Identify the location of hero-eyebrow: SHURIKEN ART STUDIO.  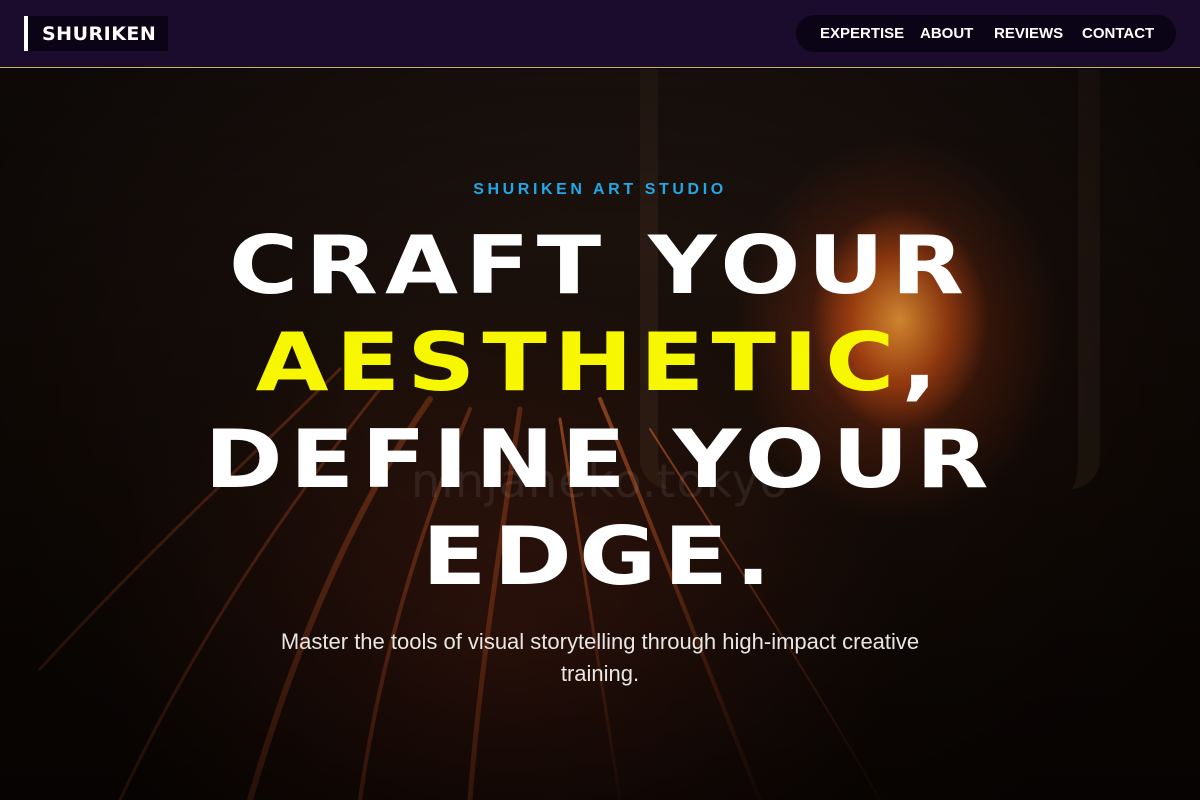
(600, 189).